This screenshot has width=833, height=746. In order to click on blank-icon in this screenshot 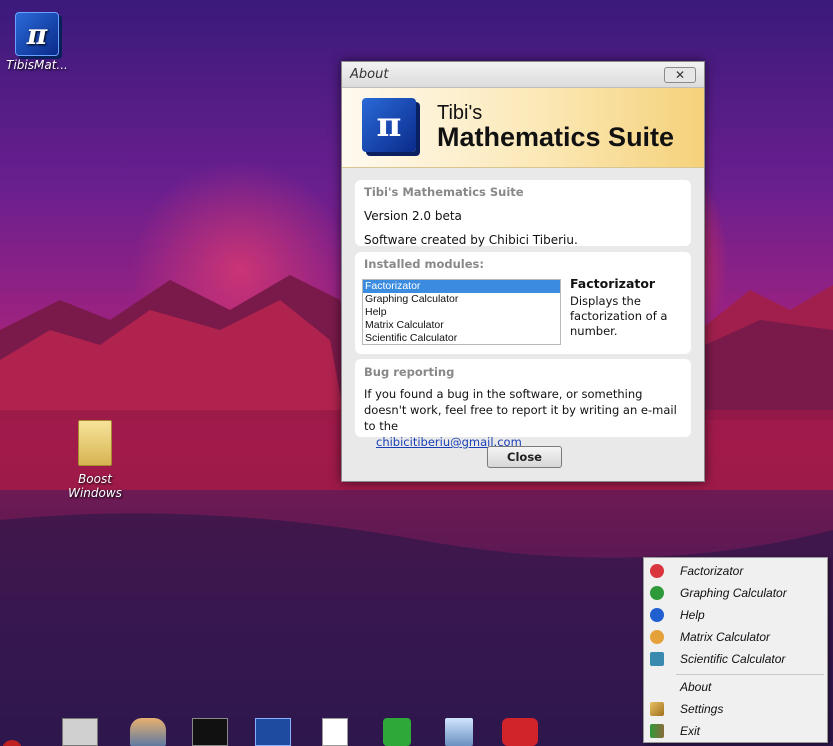, I will do `click(657, 687)`.